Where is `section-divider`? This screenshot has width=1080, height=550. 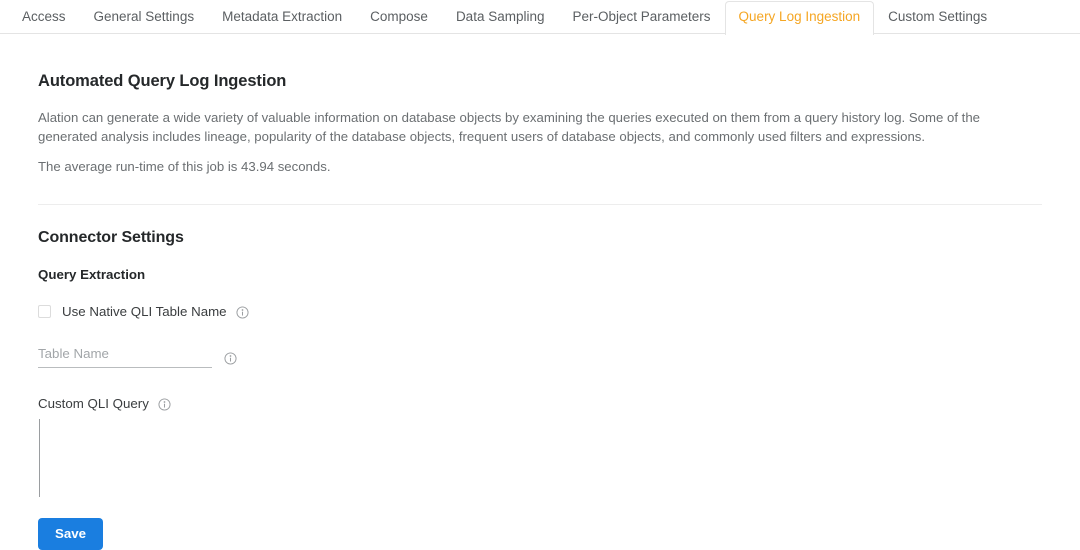
section-divider is located at coordinates (540, 204).